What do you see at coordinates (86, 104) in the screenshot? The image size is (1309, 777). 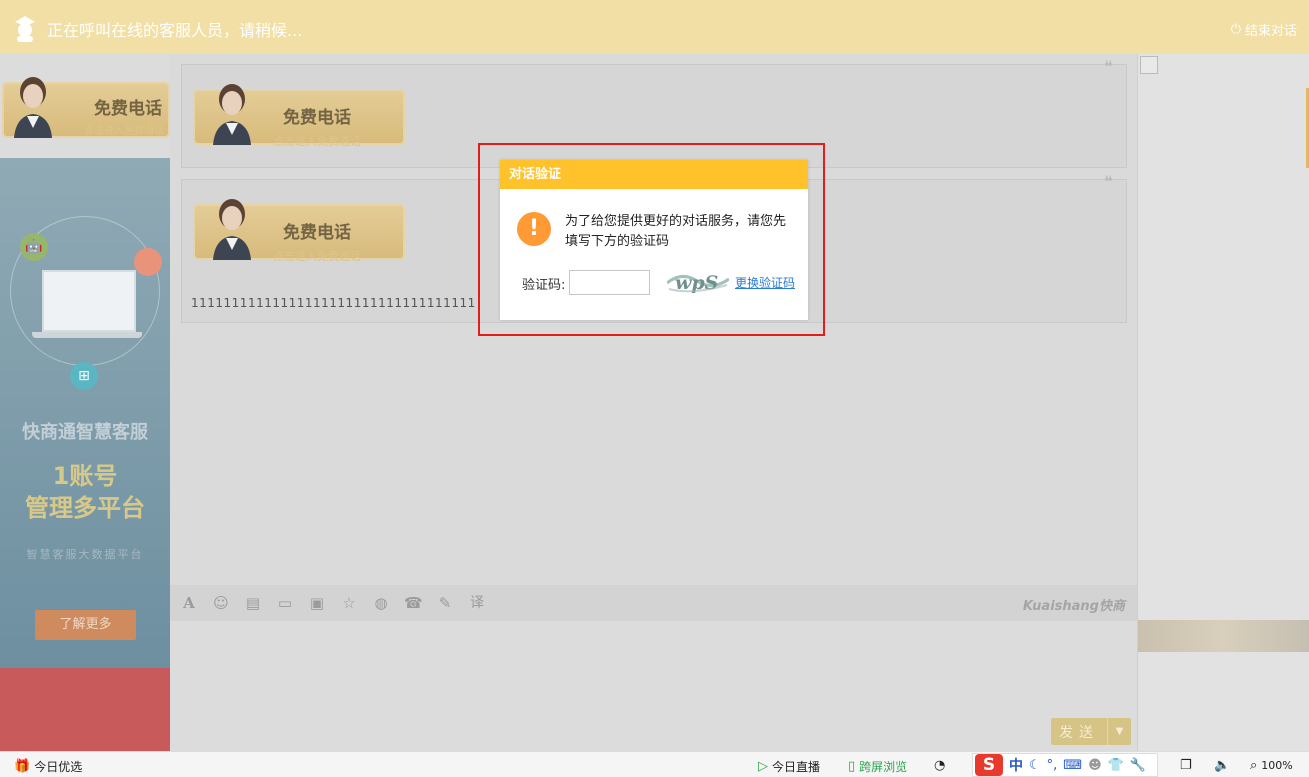 I see `sidebar-free-call-button: 免费电话 点击进入免费通话` at bounding box center [86, 104].